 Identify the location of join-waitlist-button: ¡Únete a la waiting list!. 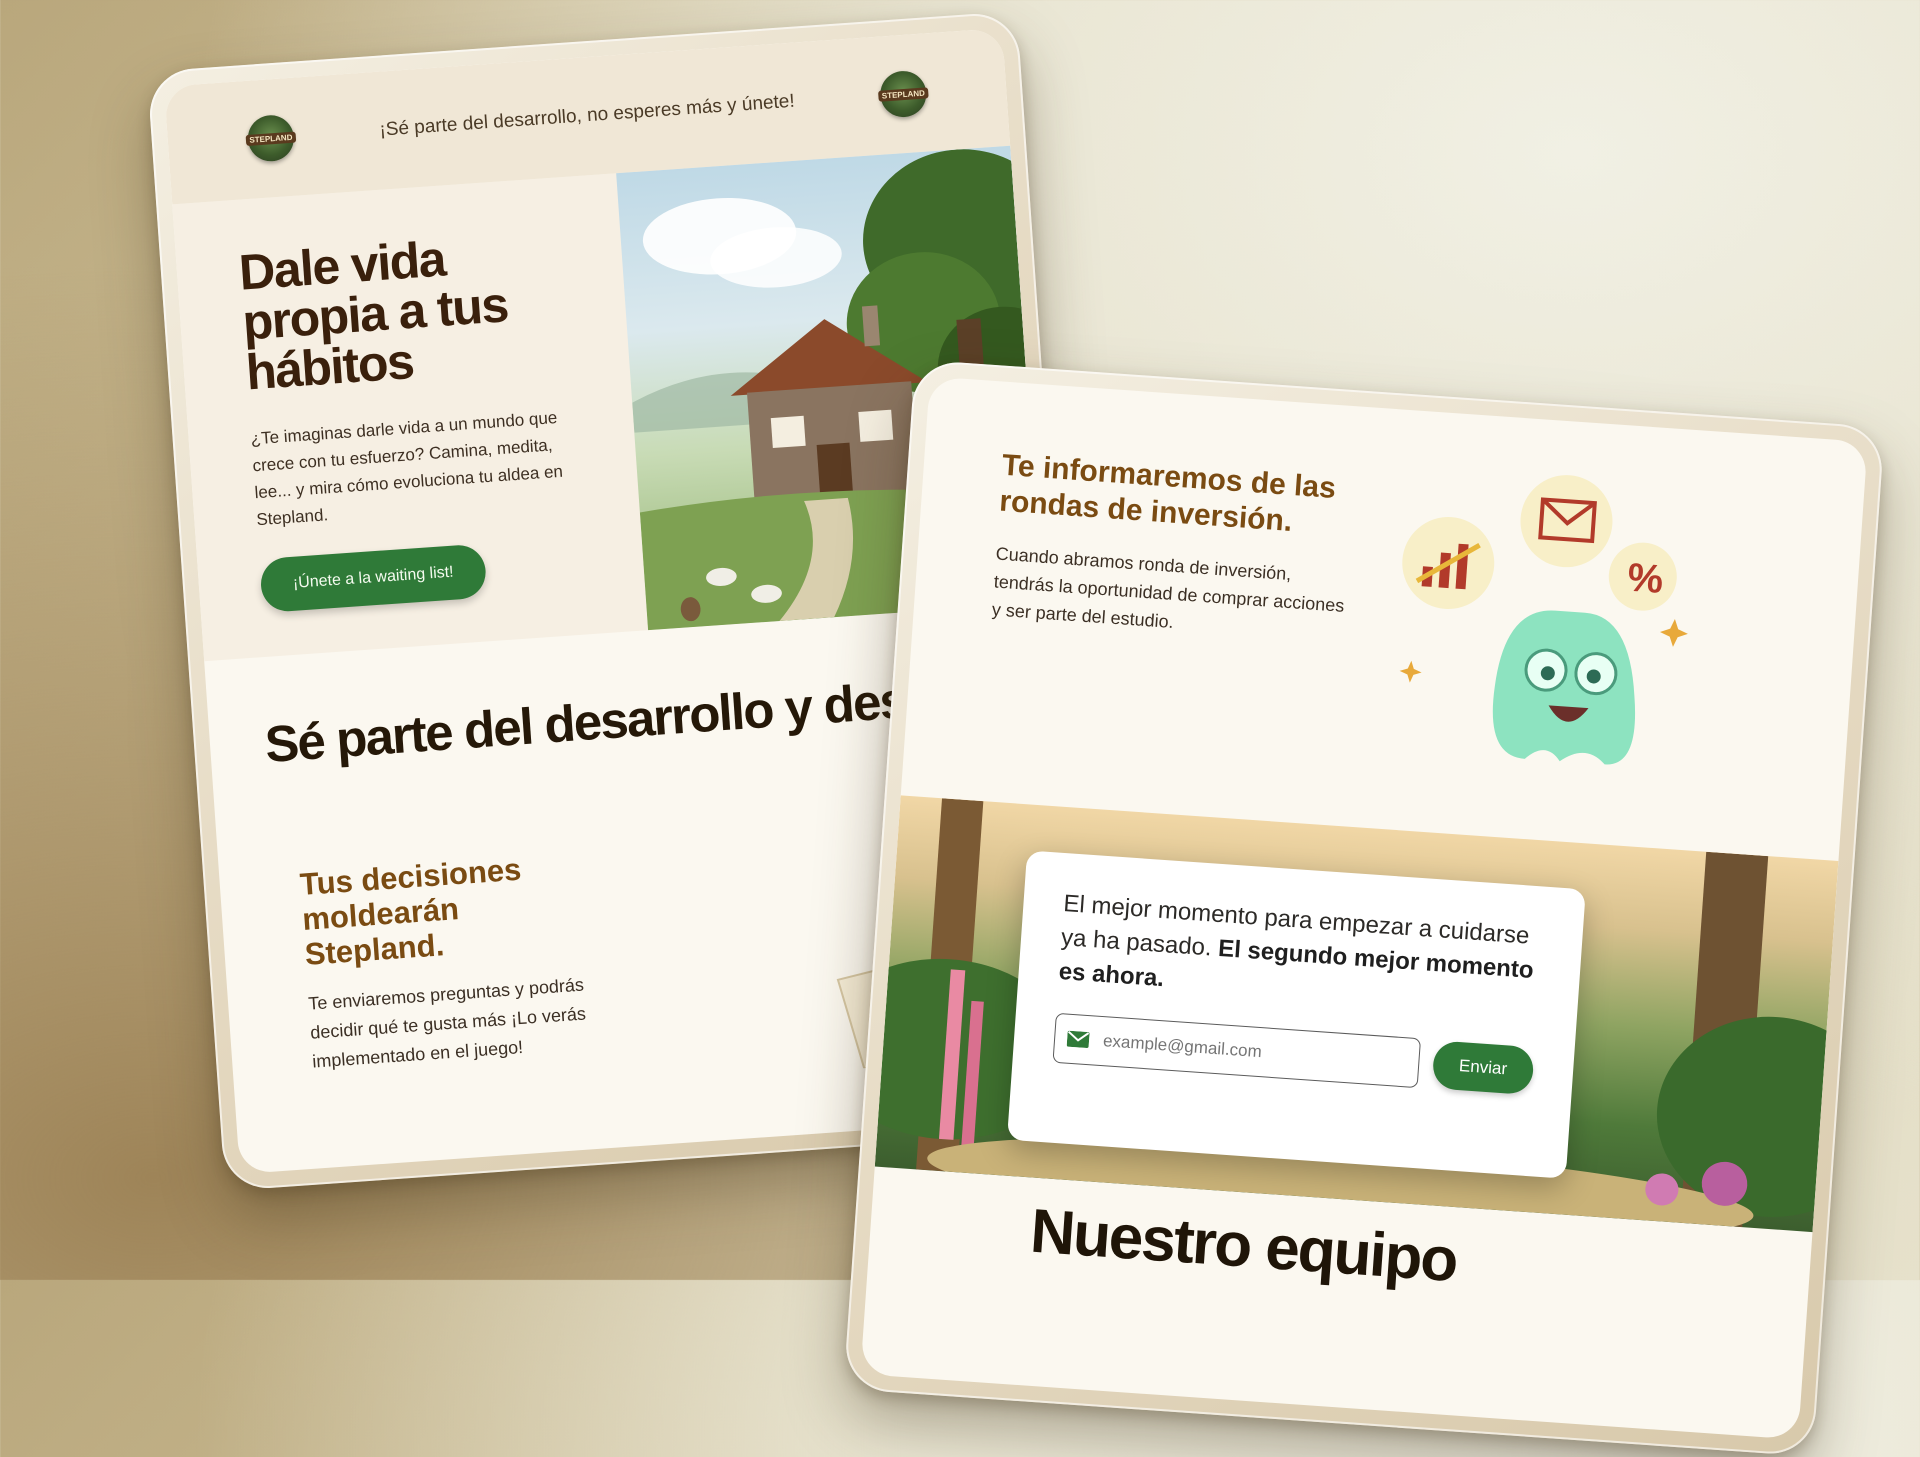
(373, 578).